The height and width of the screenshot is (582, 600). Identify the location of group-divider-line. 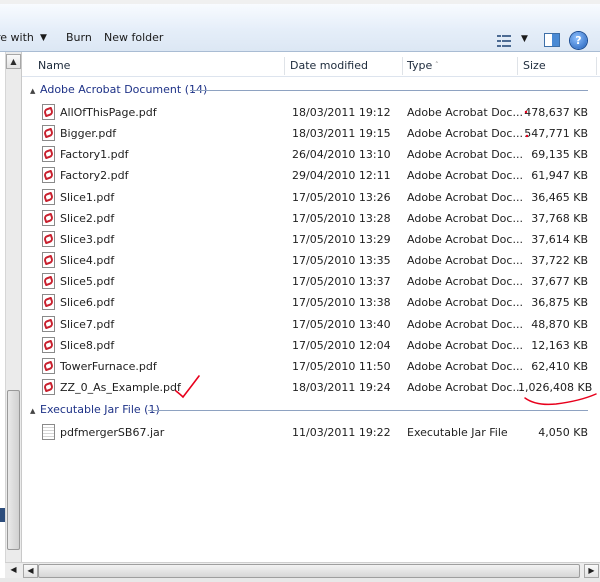
(389, 90).